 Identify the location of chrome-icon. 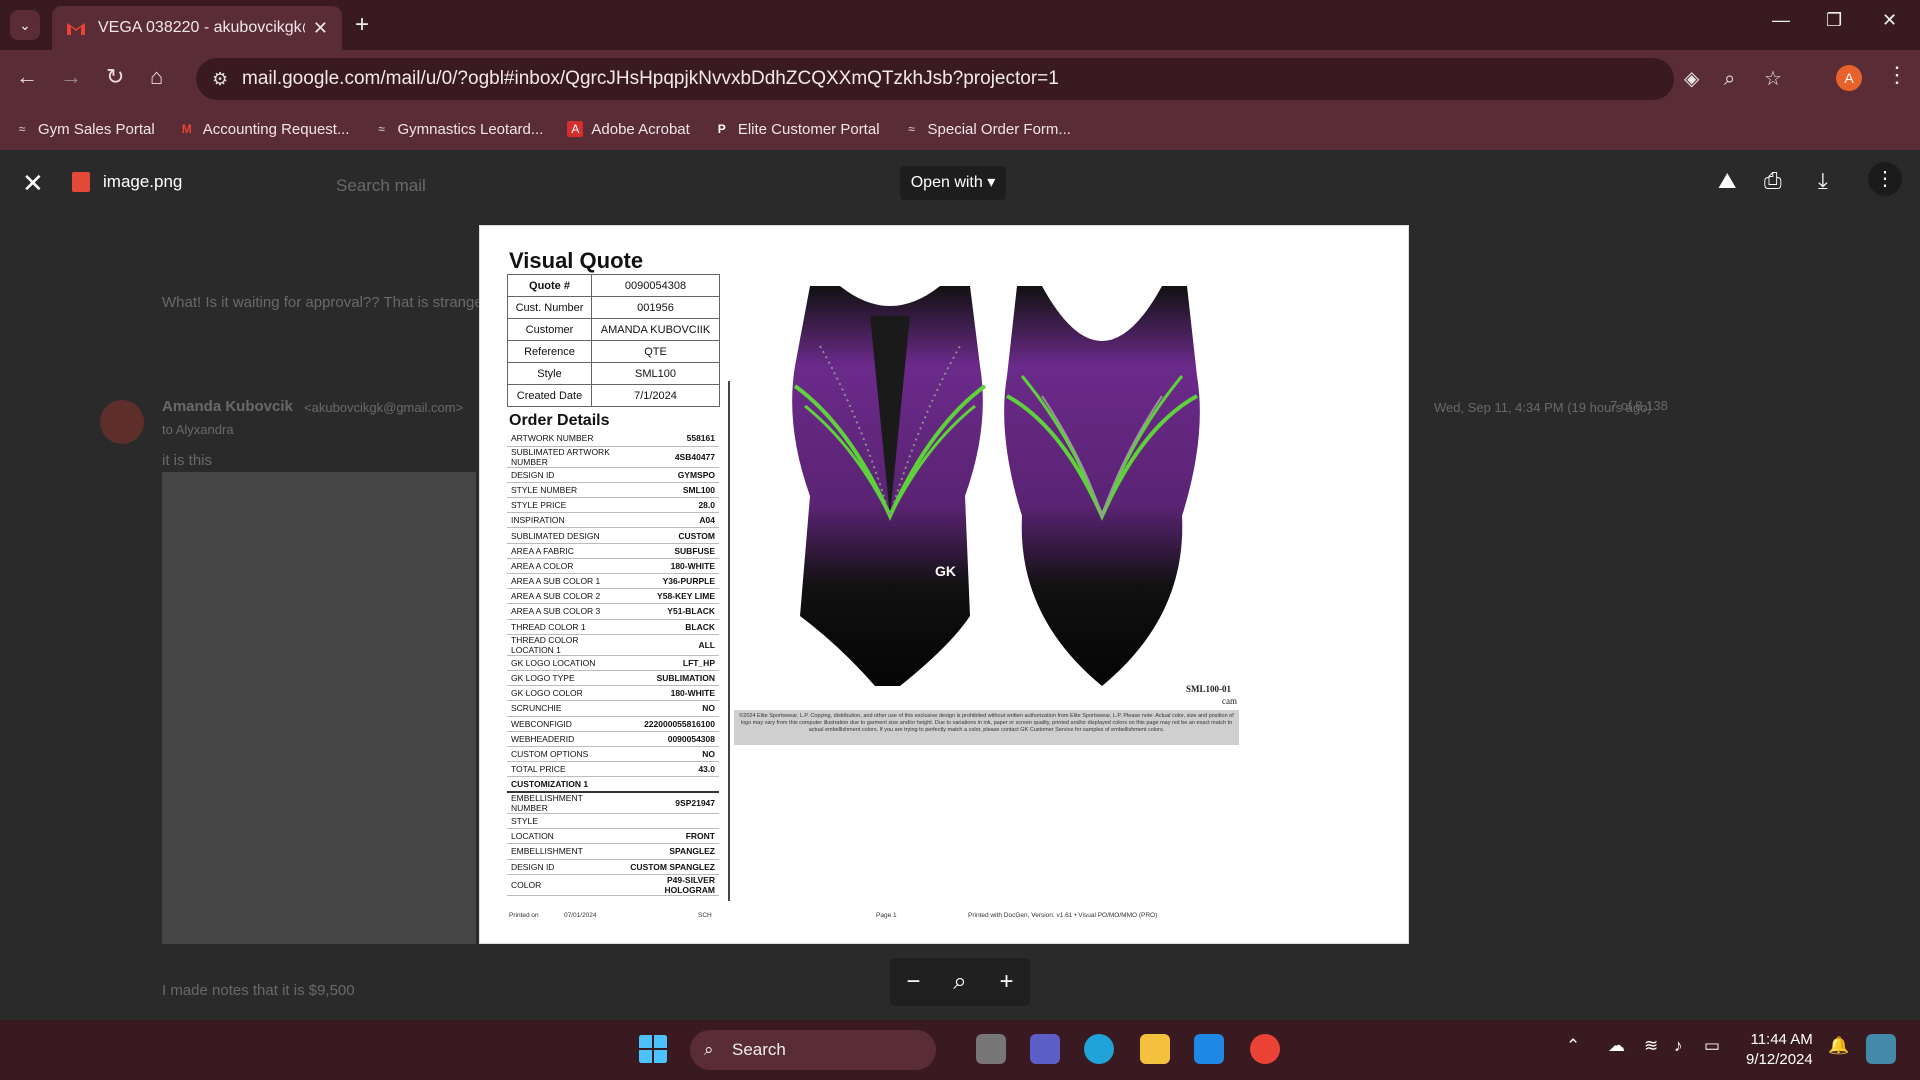
(1265, 1049).